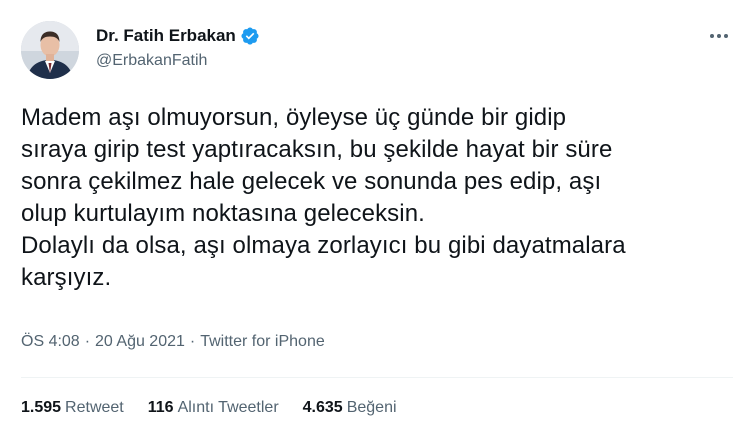 This screenshot has width=749, height=435. What do you see at coordinates (50, 342) in the screenshot?
I see `tweet-time: ÖS 4:08` at bounding box center [50, 342].